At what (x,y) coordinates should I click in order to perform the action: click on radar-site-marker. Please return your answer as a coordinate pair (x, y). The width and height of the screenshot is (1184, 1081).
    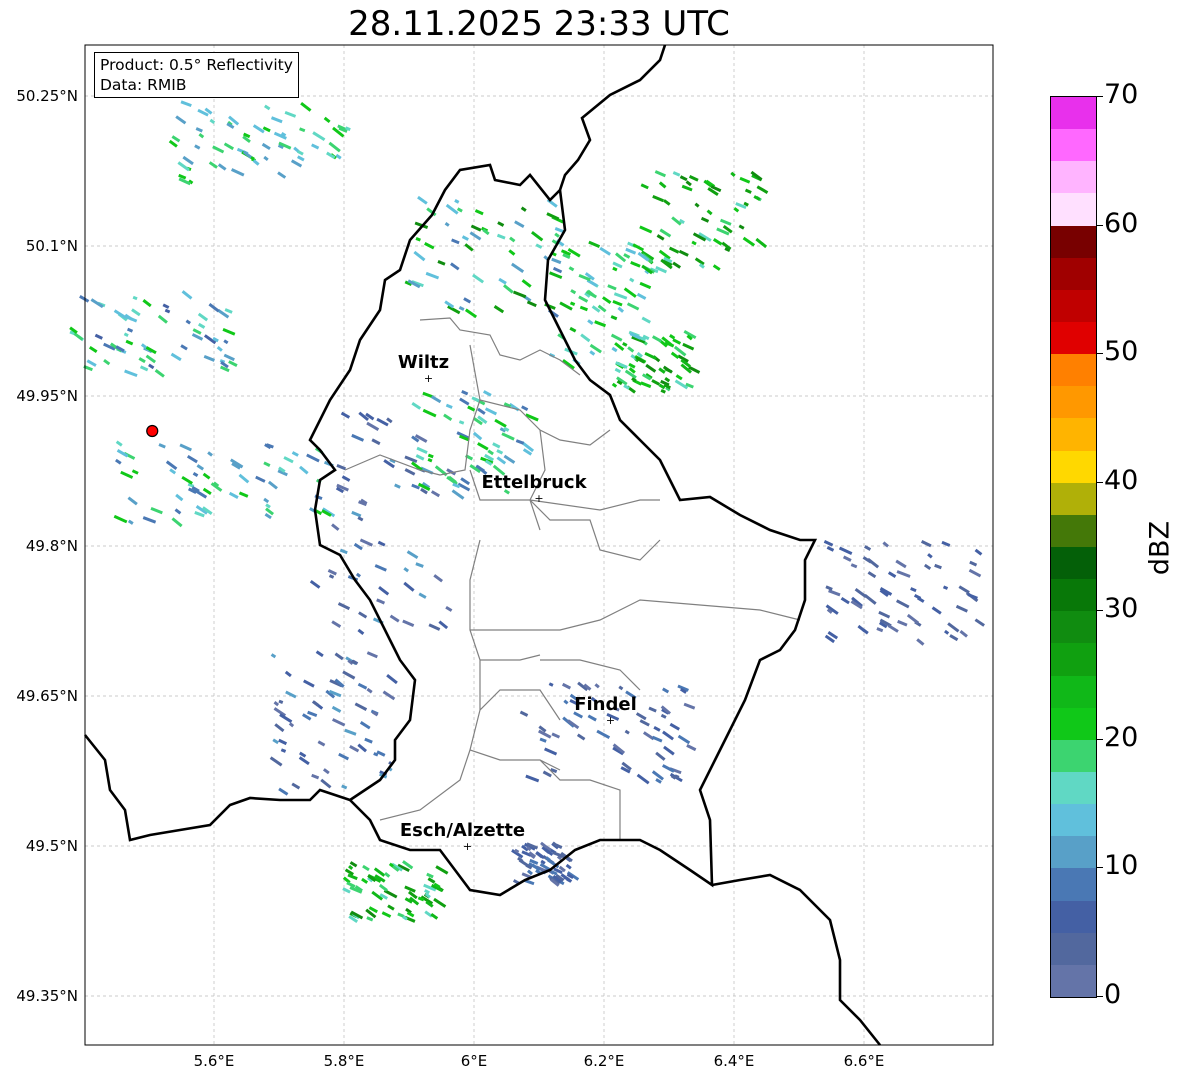
    Looking at the image, I should click on (152, 431).